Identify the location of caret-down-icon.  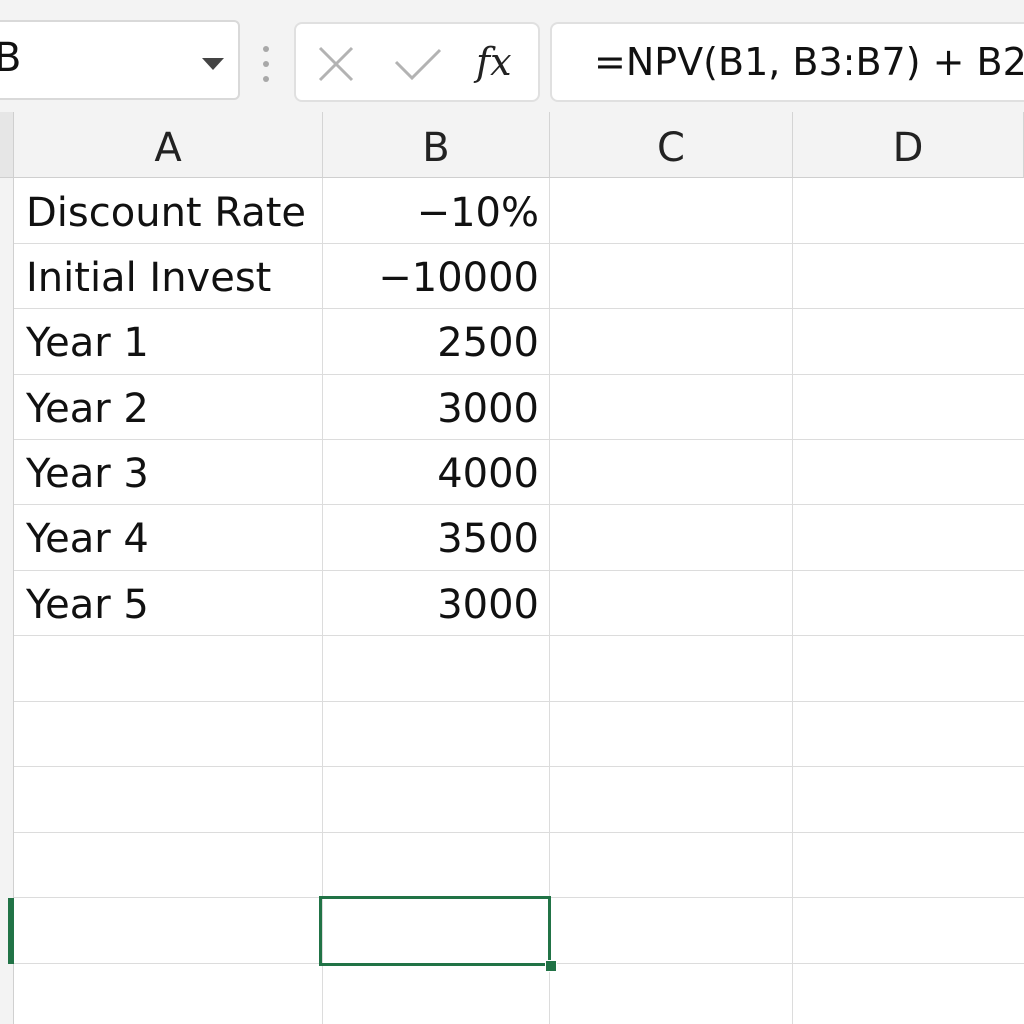
(213, 64).